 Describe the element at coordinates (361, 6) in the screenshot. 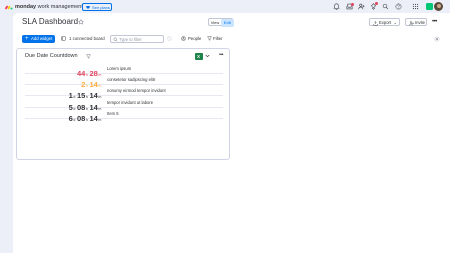

I see `invite-members-icon` at that location.